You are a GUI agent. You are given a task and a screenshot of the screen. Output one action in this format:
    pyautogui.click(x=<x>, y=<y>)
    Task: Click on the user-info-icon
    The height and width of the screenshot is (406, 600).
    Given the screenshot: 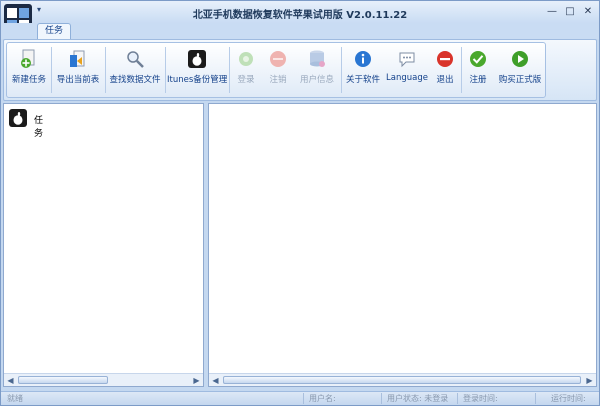 What is the action you would take?
    pyautogui.click(x=317, y=59)
    